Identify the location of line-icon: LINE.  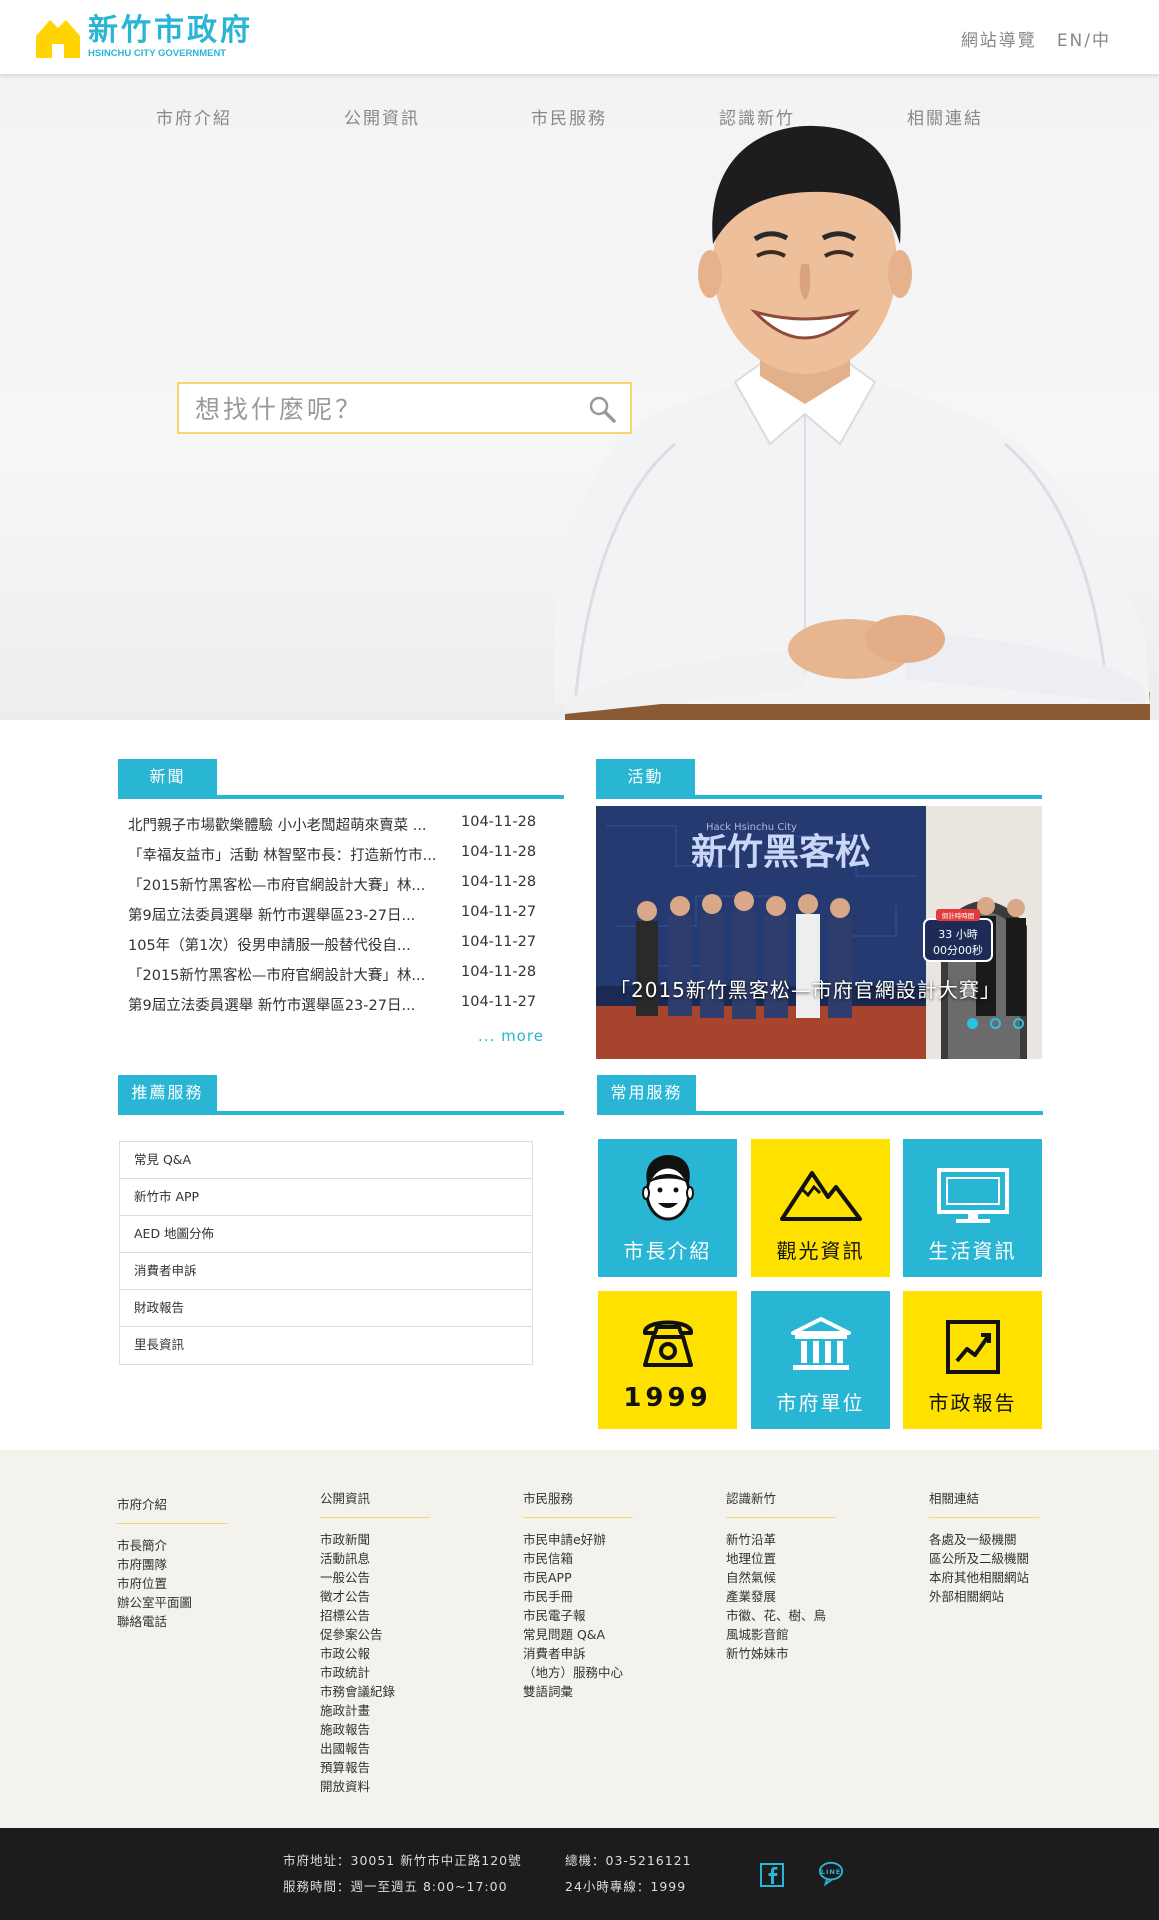
(831, 1873).